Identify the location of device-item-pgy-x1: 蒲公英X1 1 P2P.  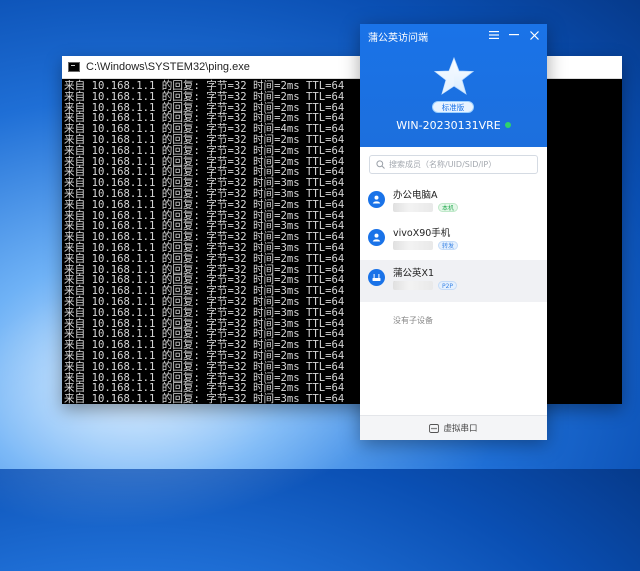
(453, 281).